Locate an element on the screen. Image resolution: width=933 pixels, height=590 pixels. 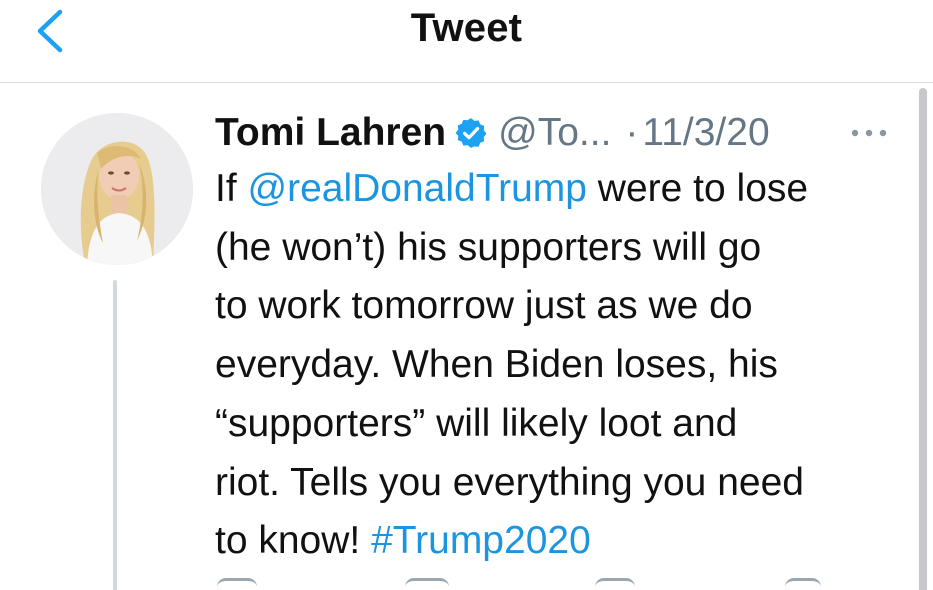
tweet-date: 11/3/20 is located at coordinates (705, 133).